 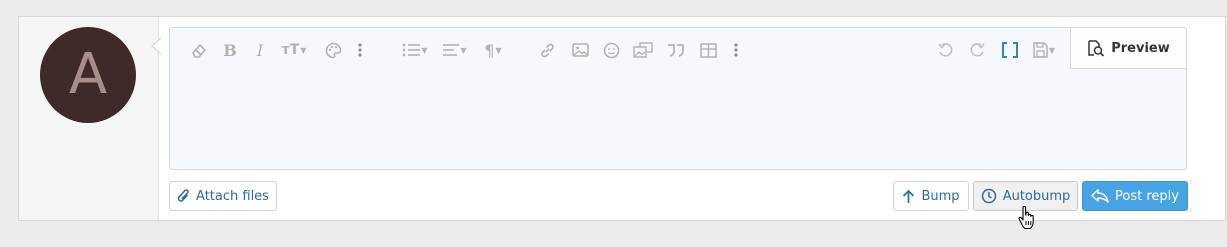 What do you see at coordinates (1147, 196) in the screenshot?
I see `post-reply-label: Post reply` at bounding box center [1147, 196].